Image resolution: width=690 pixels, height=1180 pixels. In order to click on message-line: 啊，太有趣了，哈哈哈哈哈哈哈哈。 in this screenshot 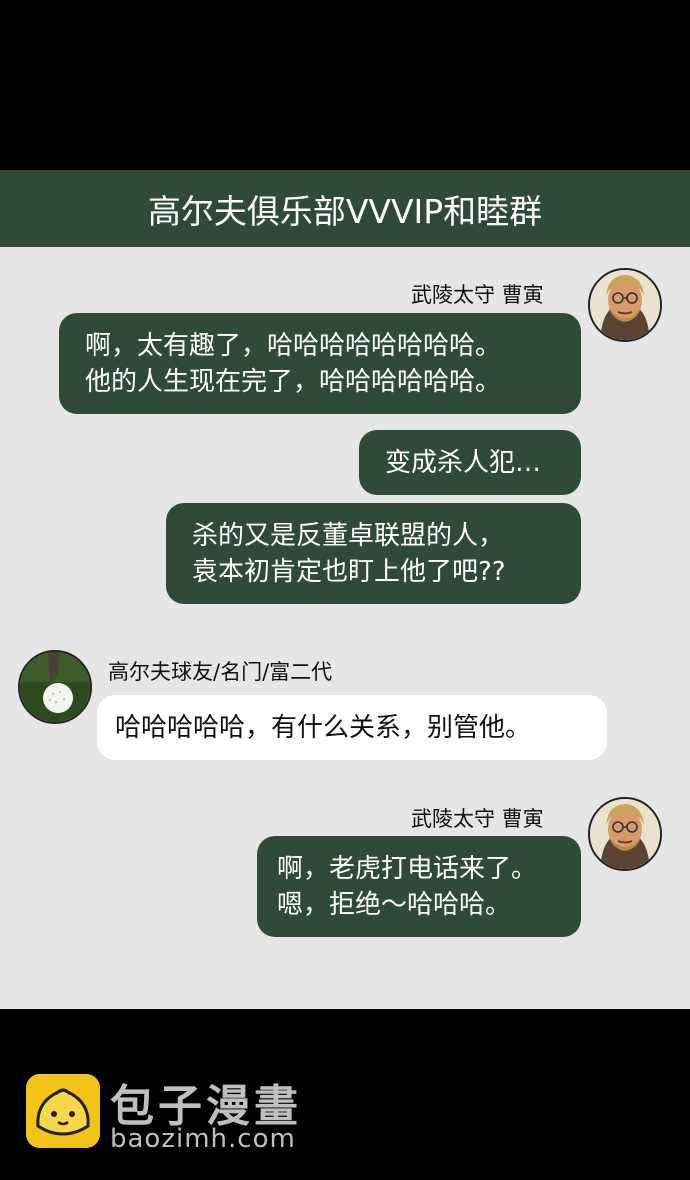, I will do `click(293, 346)`.